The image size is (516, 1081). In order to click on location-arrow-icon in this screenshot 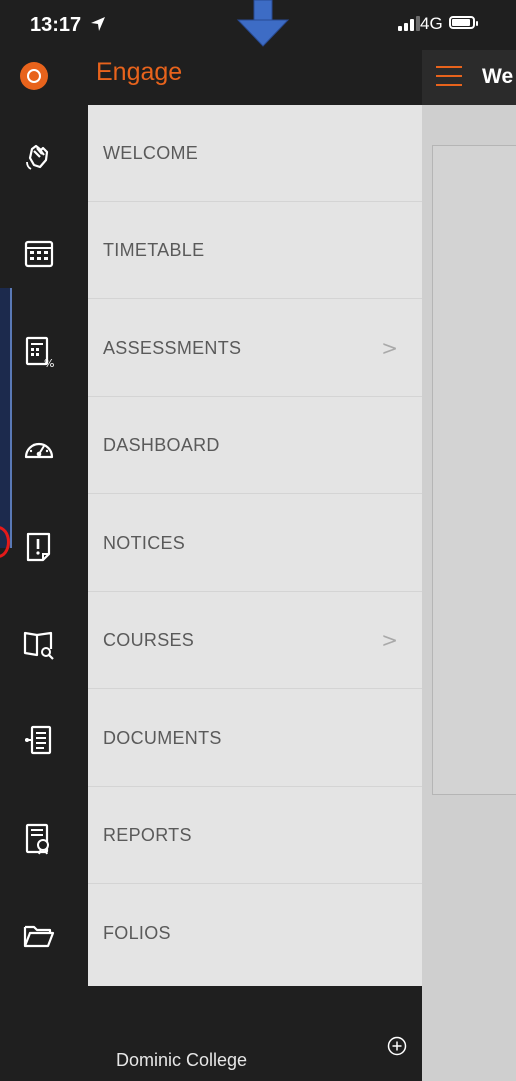, I will do `click(98, 24)`.